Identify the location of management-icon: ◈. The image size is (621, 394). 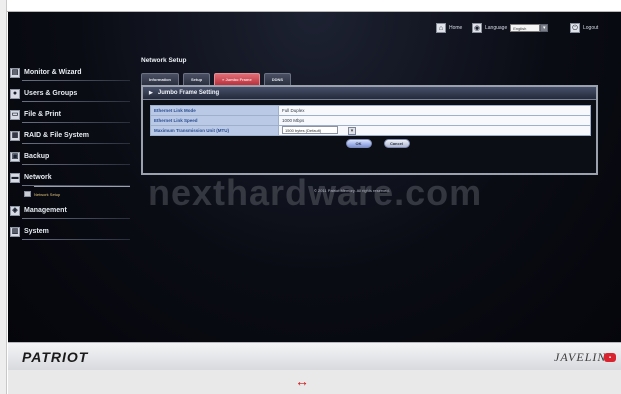
(15, 210).